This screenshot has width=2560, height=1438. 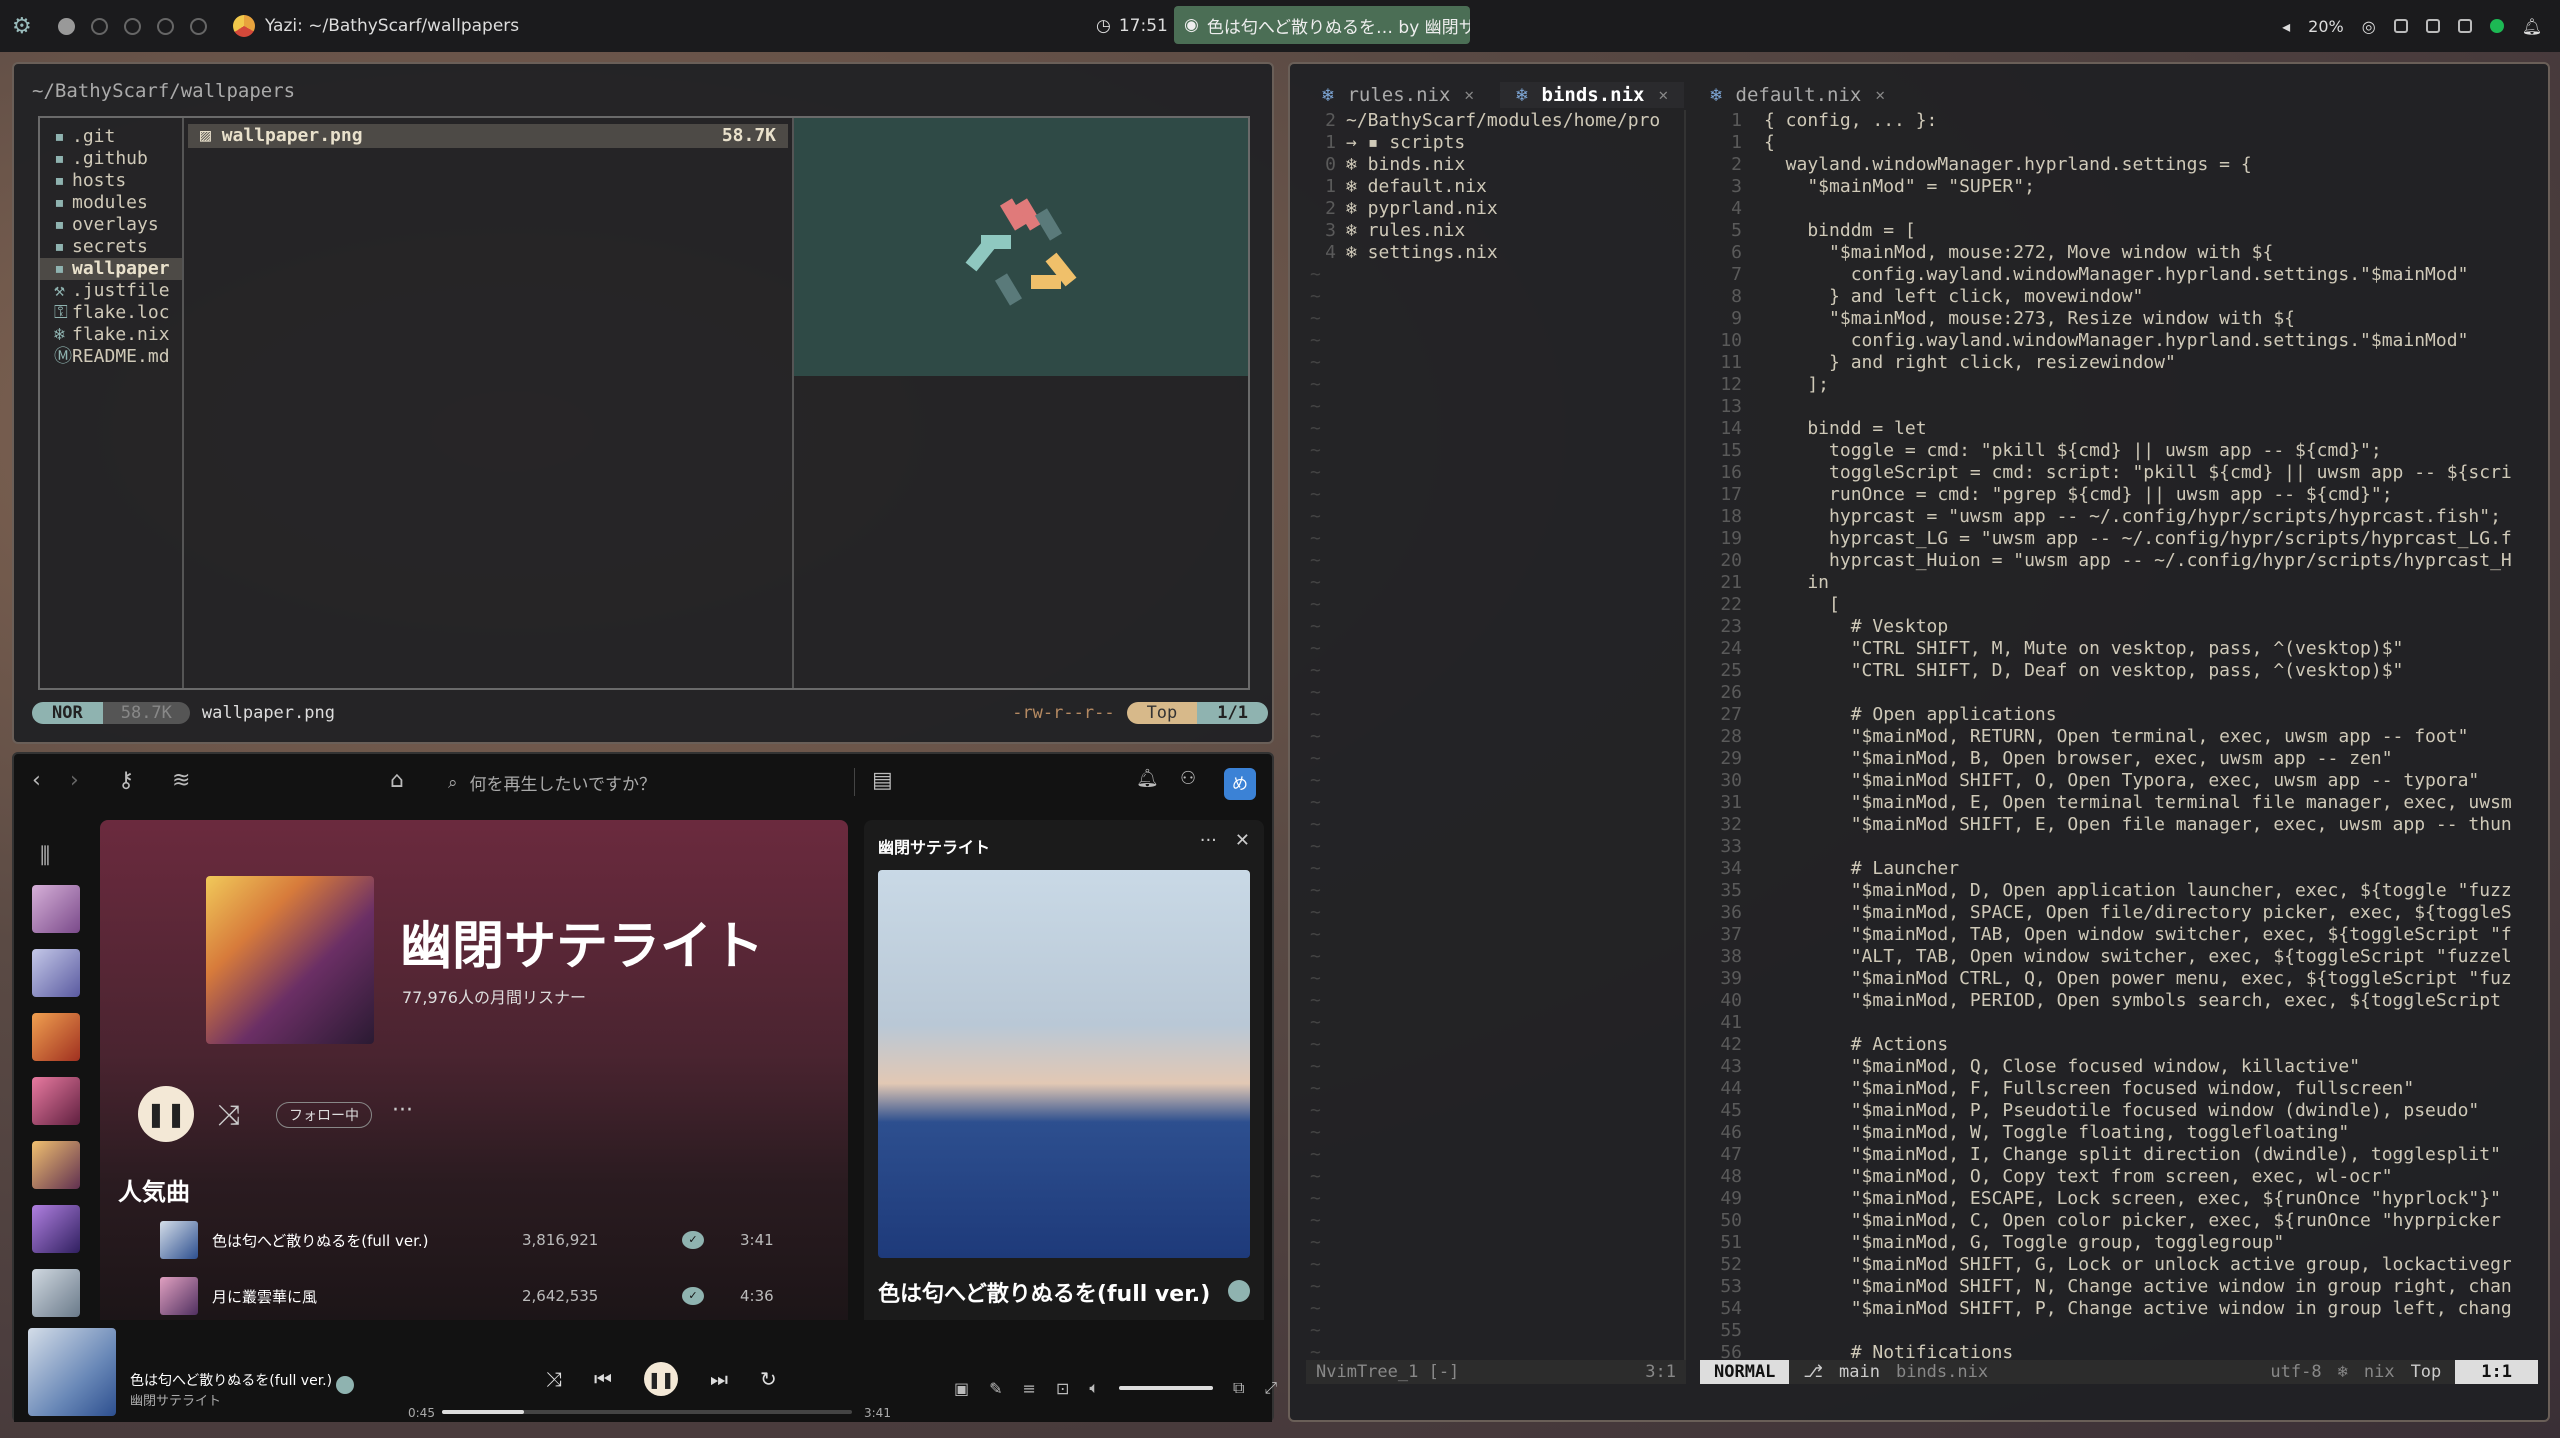 What do you see at coordinates (1062, 1388) in the screenshot?
I see `connect-device-icon: ⊡` at bounding box center [1062, 1388].